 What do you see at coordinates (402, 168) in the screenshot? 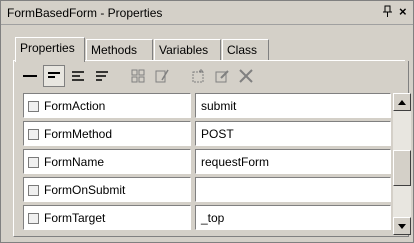
I see `scroll-thumb` at bounding box center [402, 168].